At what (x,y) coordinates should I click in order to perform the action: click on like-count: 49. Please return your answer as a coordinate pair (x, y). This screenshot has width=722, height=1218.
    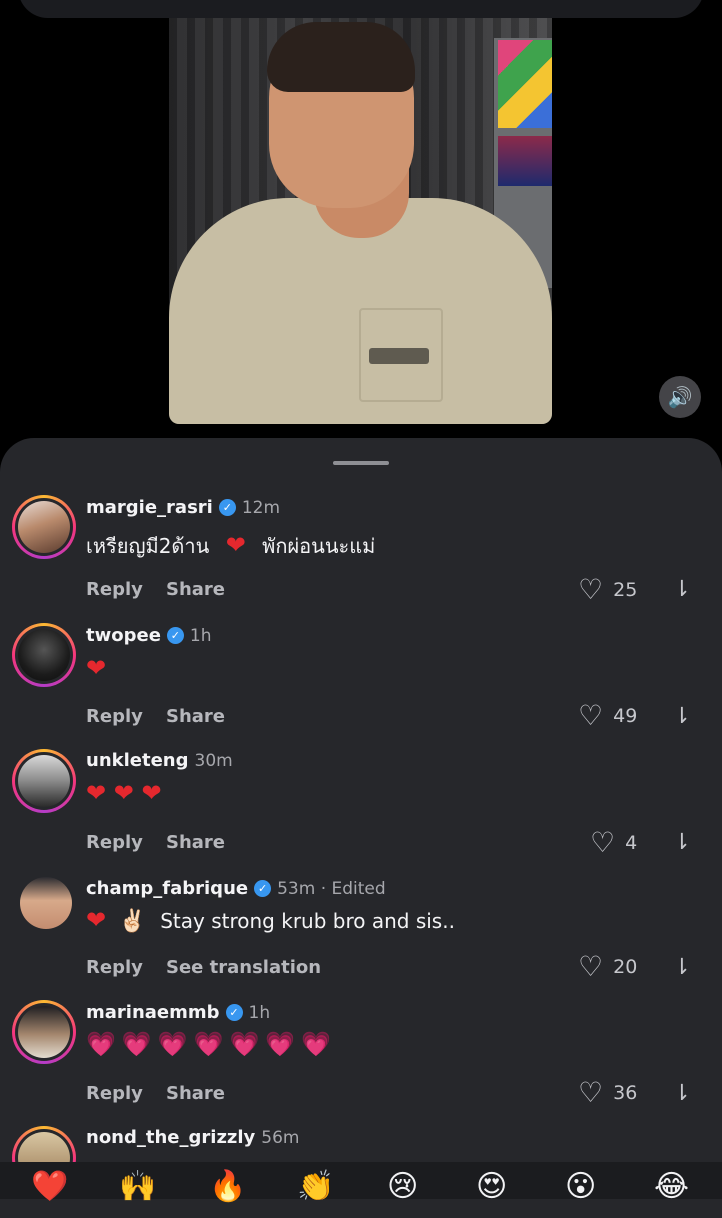
    Looking at the image, I should click on (625, 716).